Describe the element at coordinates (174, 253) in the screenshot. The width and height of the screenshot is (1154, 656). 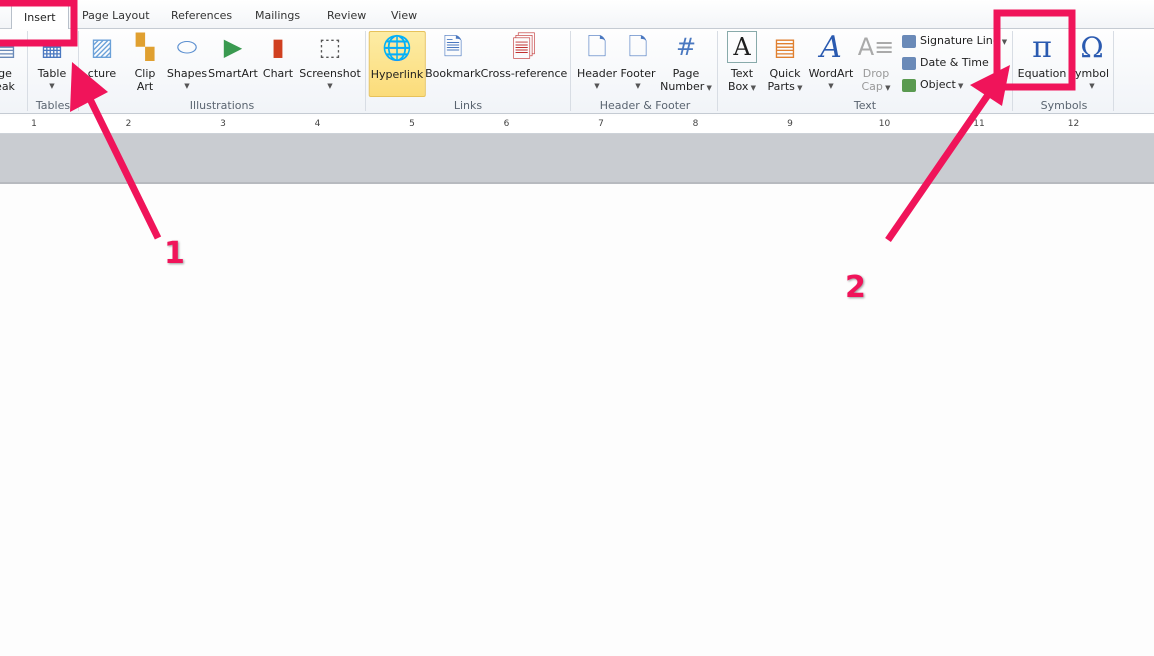
I see `step-1-label: 1` at that location.